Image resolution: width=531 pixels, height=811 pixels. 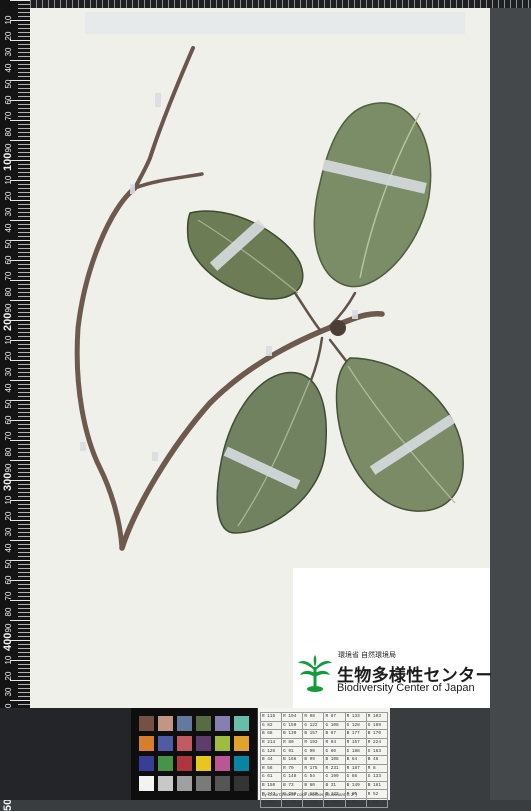 I want to click on table-cell: G 188, so click(x=355, y=751).